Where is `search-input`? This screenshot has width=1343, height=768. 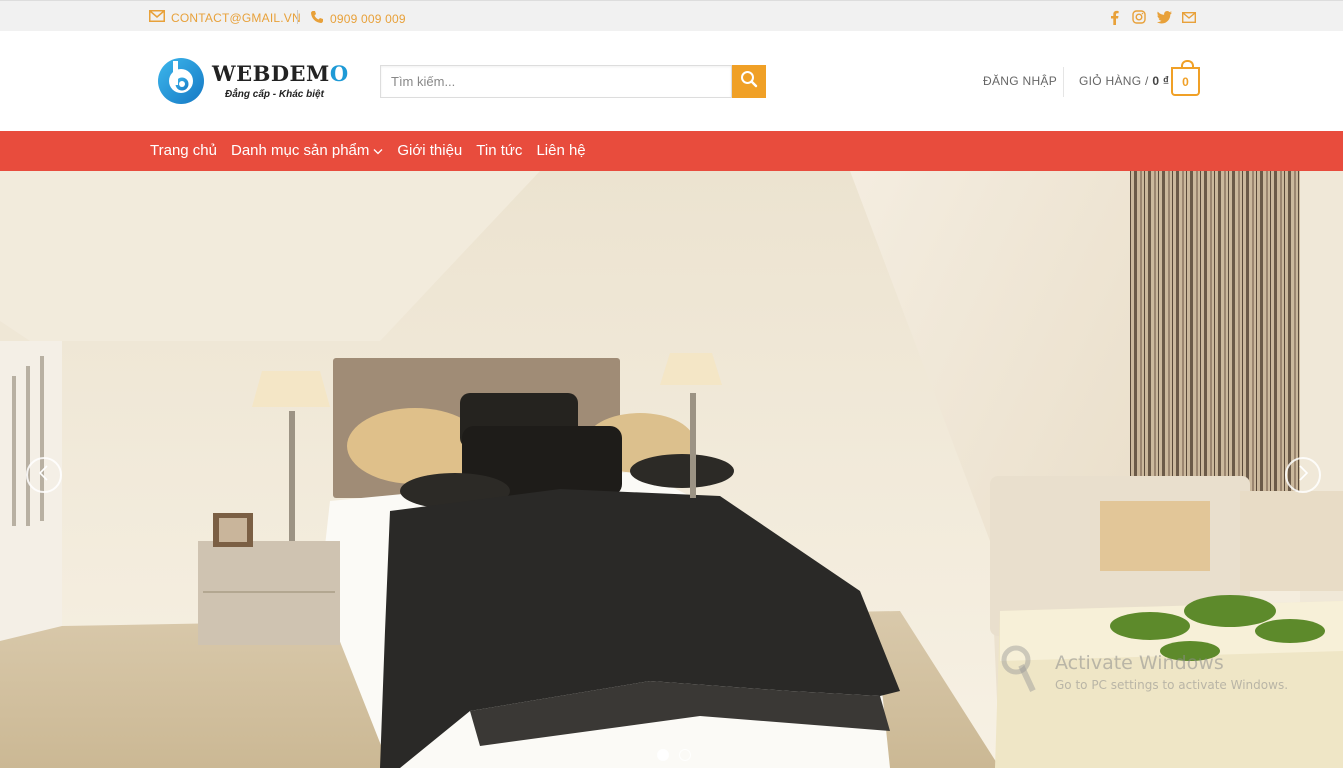
search-input is located at coordinates (556, 81).